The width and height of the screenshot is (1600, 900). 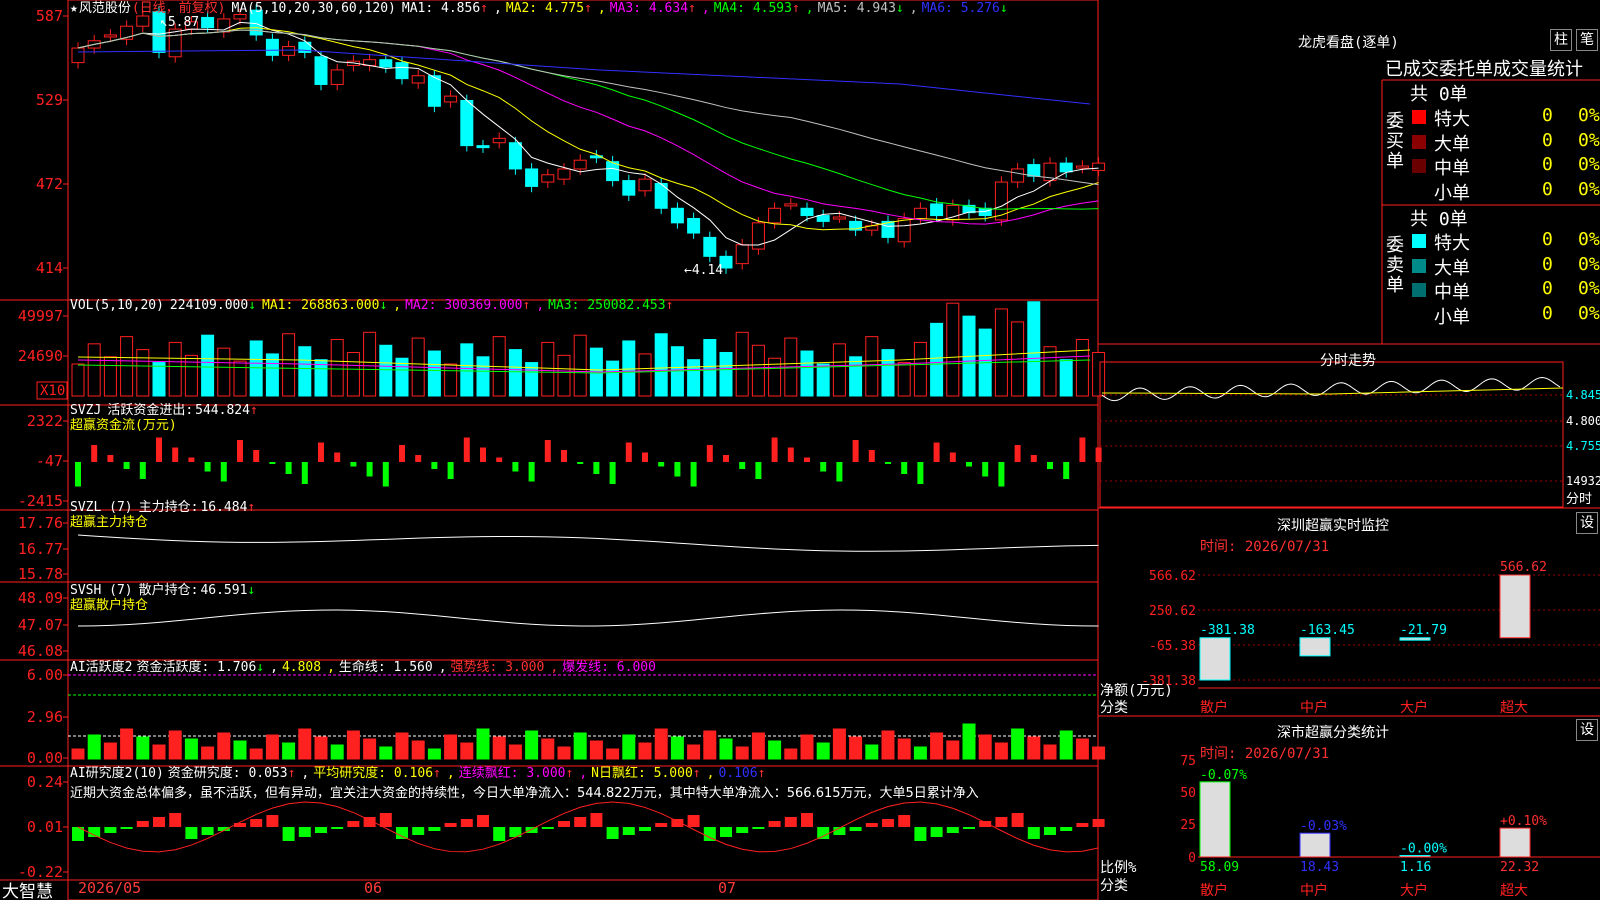 I want to click on tab-volume-stats: 成交量统计, so click(x=1538, y=68).